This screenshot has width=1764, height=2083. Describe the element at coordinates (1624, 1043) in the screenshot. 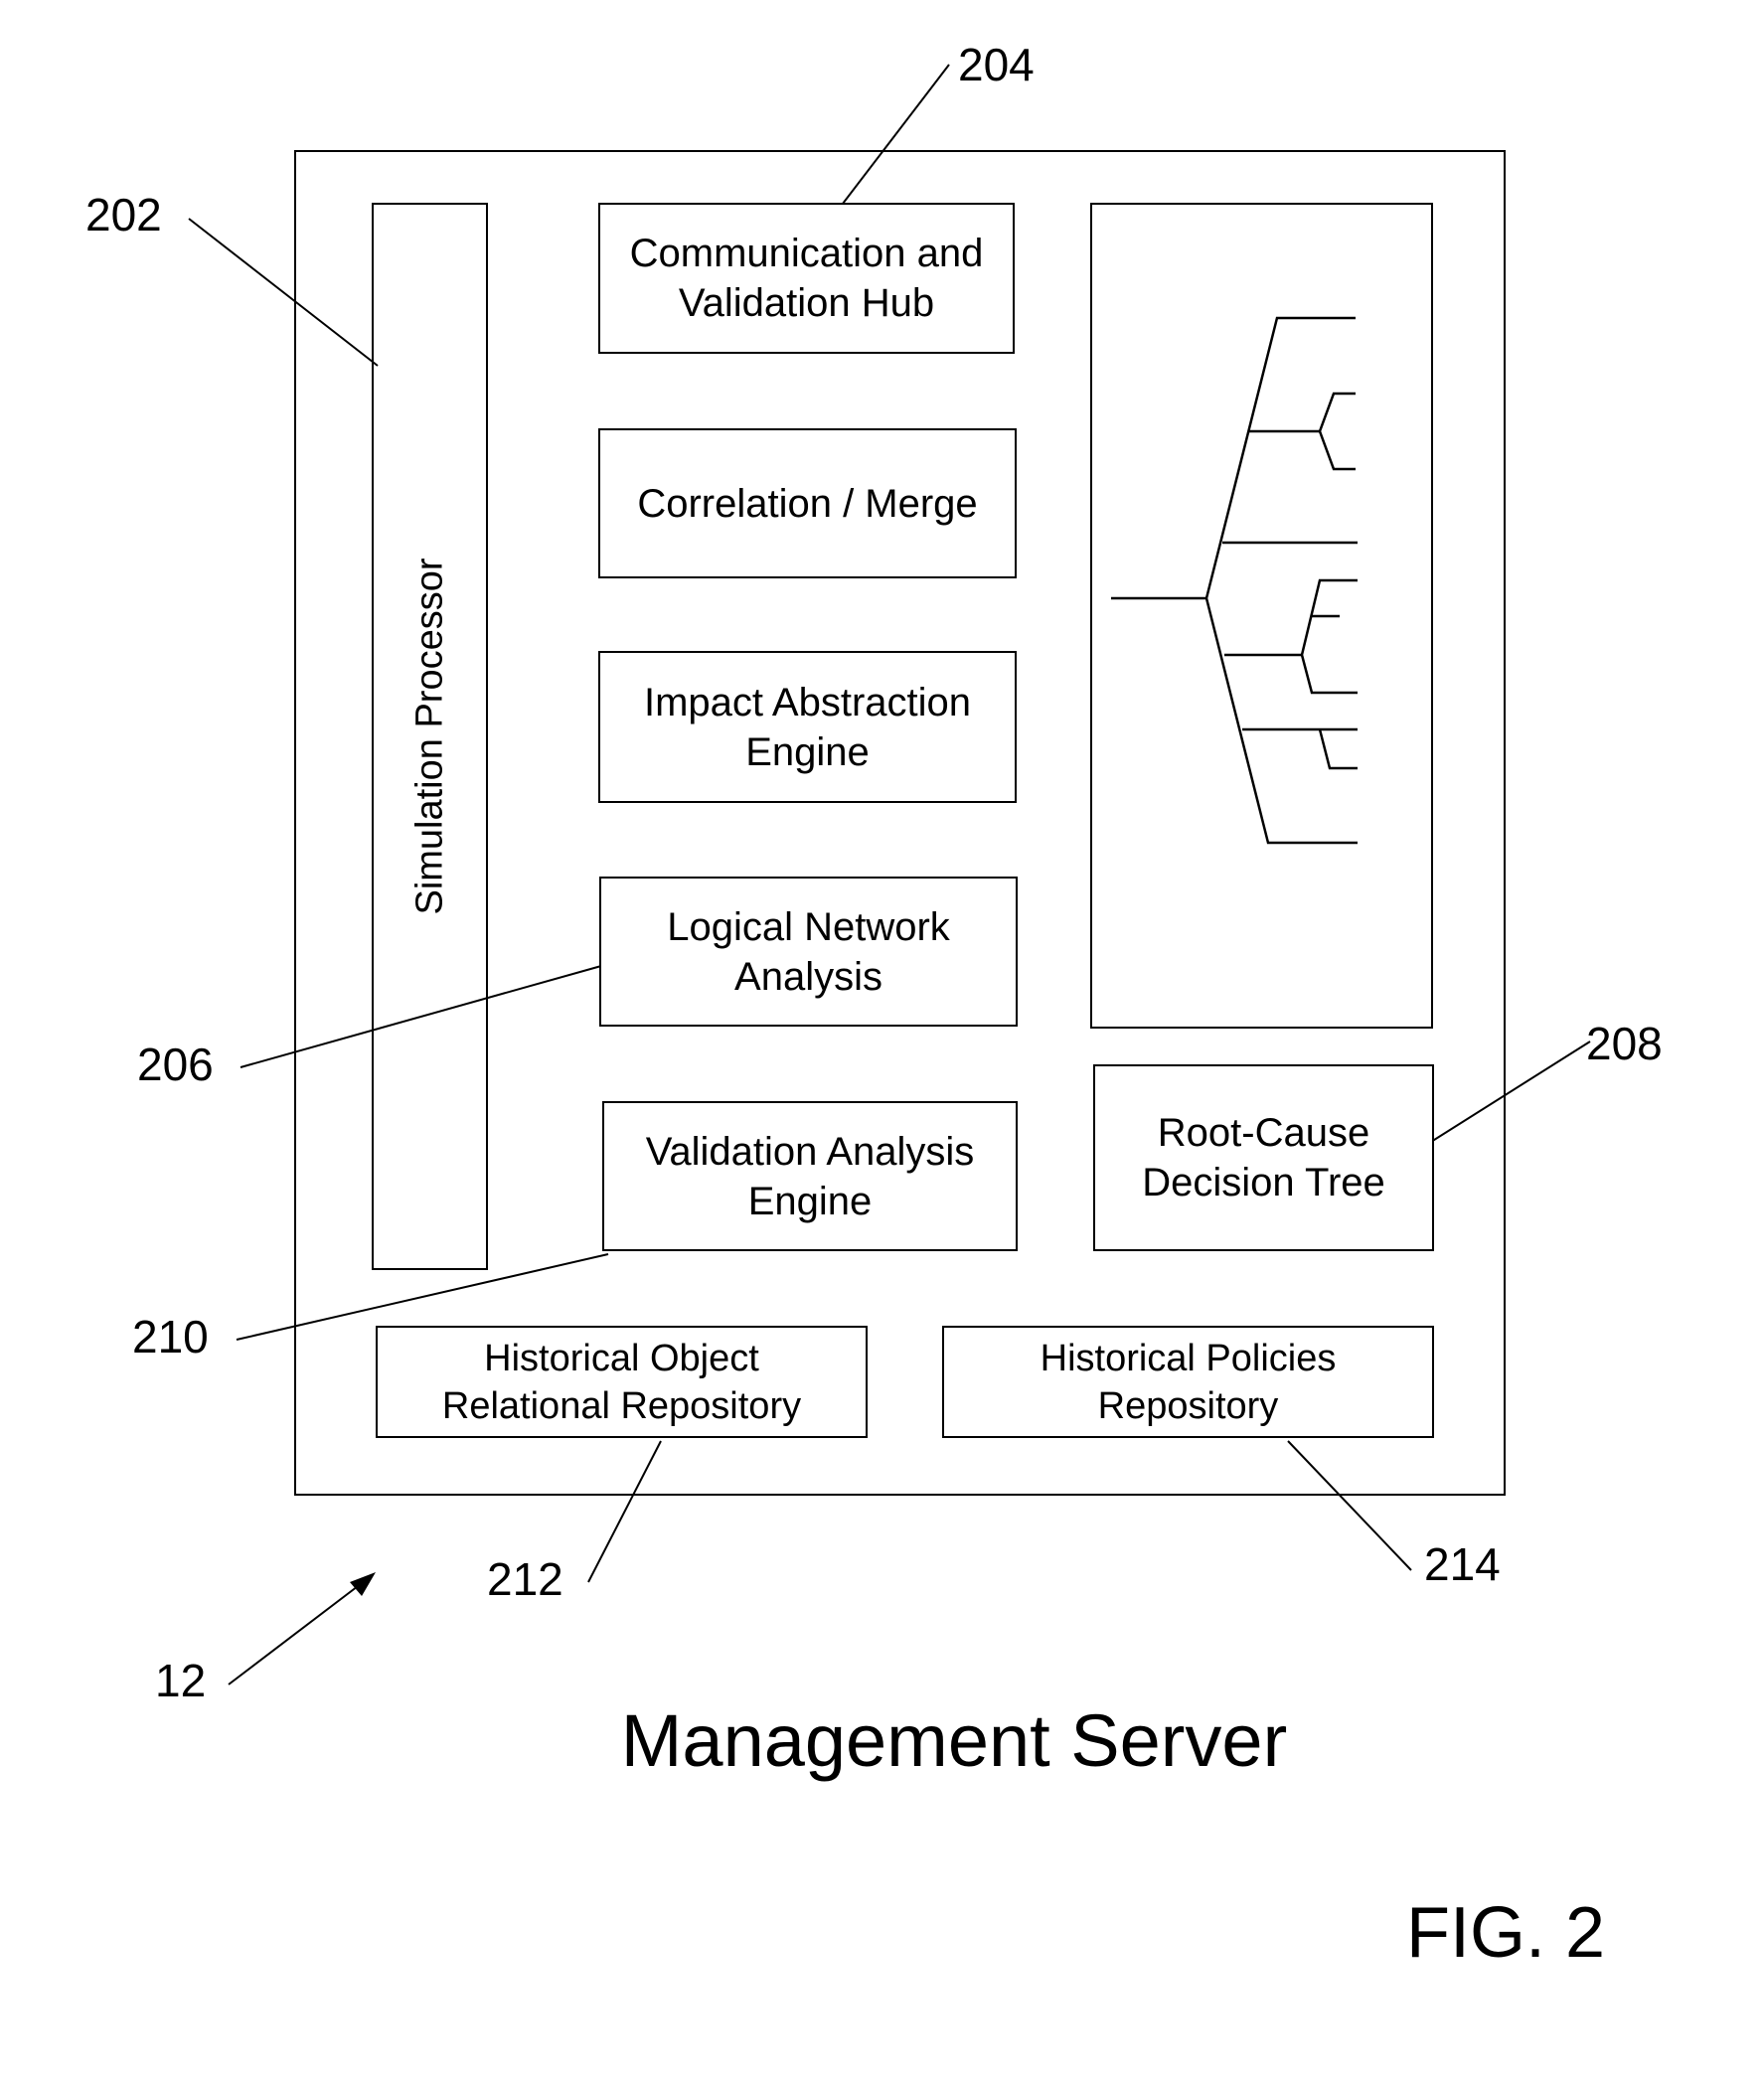

I see `ref-208: 208` at that location.